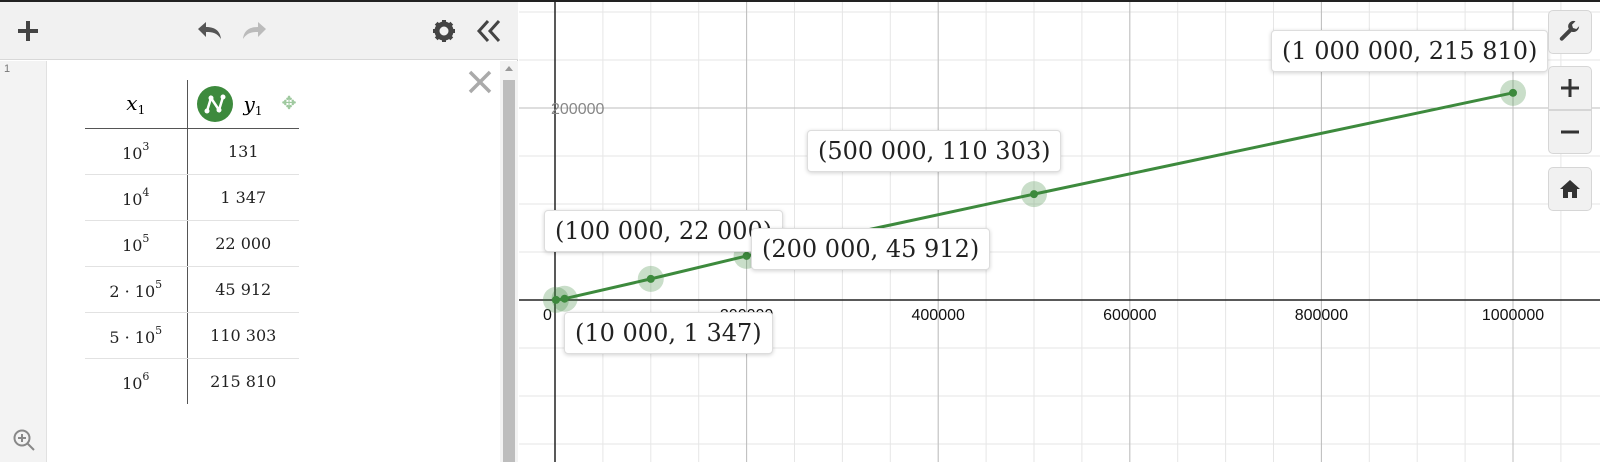 The width and height of the screenshot is (1600, 462). I want to click on cell-x-exponent: 4, so click(146, 192).